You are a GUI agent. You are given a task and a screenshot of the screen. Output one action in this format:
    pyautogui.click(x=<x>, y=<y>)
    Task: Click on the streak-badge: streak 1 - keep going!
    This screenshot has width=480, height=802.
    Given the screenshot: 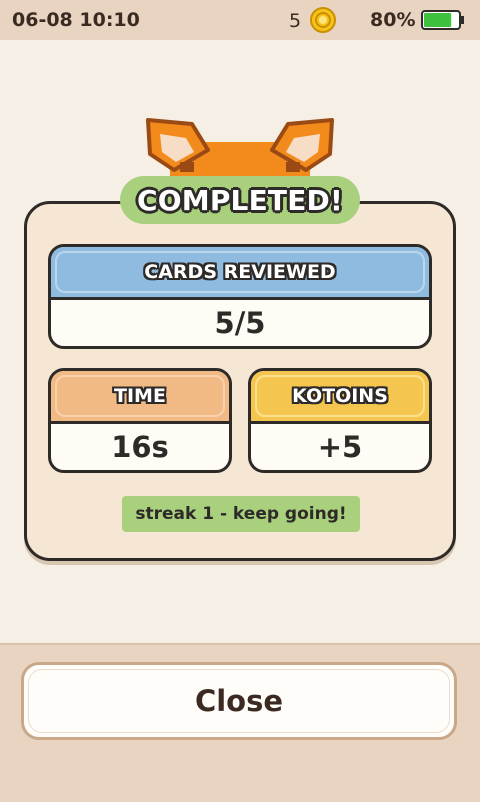 What is the action you would take?
    pyautogui.click(x=241, y=514)
    